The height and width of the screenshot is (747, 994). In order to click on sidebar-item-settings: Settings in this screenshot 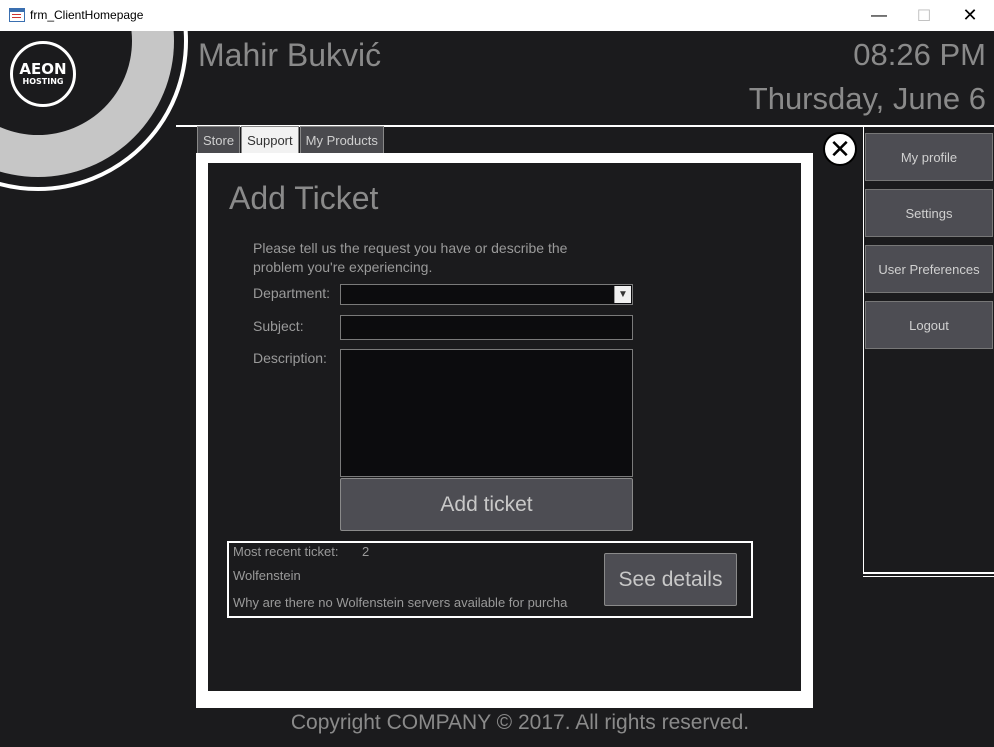, I will do `click(929, 213)`.